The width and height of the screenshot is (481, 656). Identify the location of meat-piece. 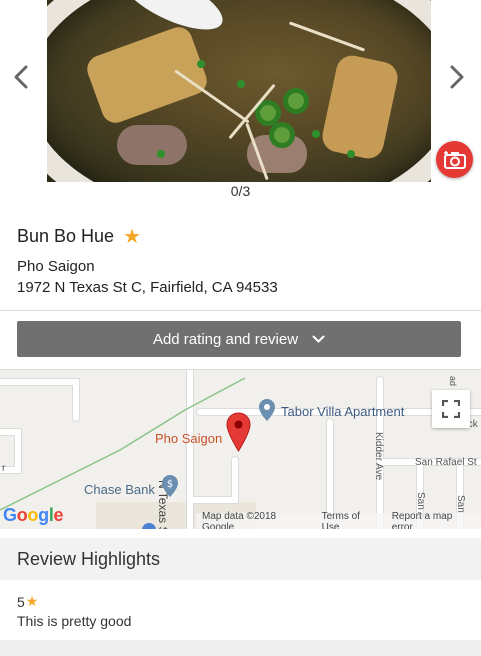
(152, 145).